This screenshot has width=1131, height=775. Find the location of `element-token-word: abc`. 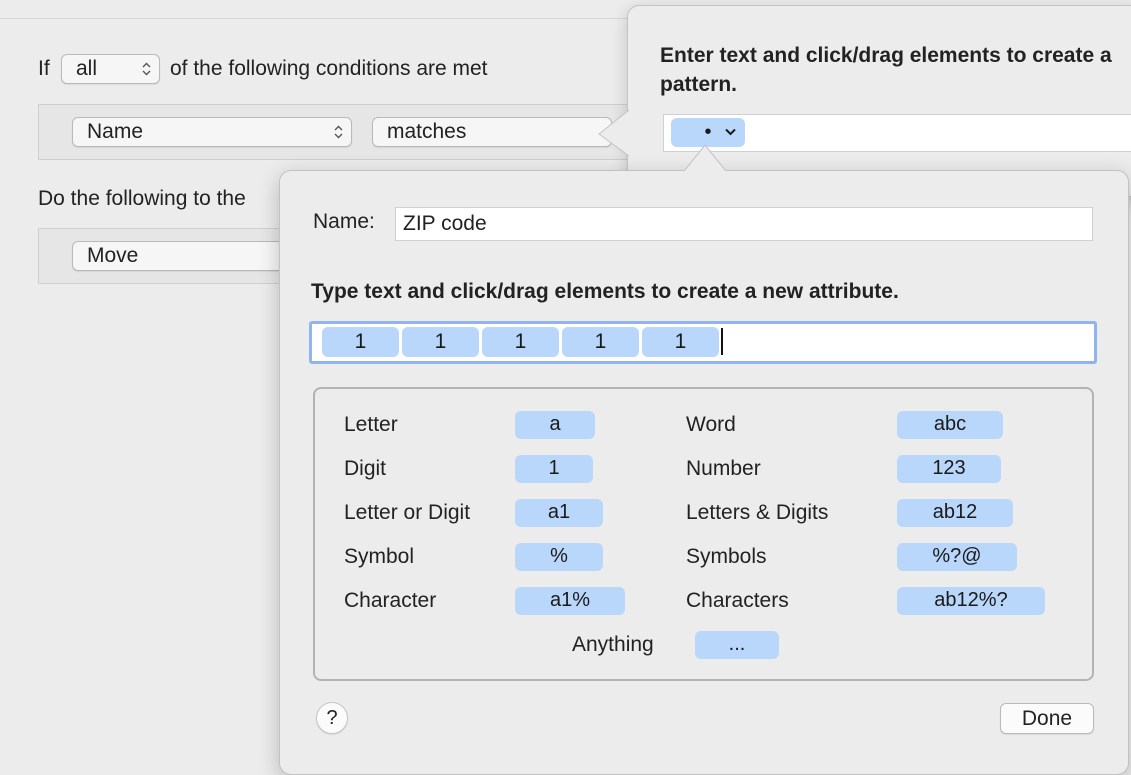

element-token-word: abc is located at coordinates (950, 425).